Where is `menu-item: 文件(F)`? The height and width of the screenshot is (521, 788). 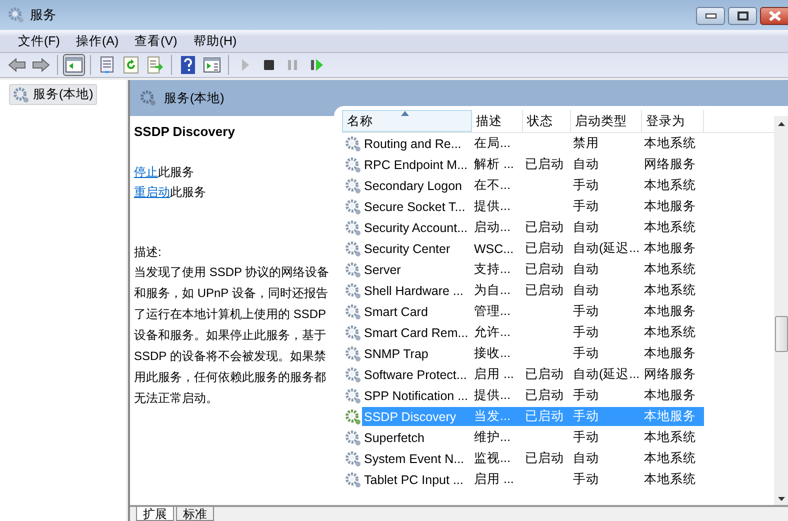
menu-item: 文件(F) is located at coordinates (39, 41).